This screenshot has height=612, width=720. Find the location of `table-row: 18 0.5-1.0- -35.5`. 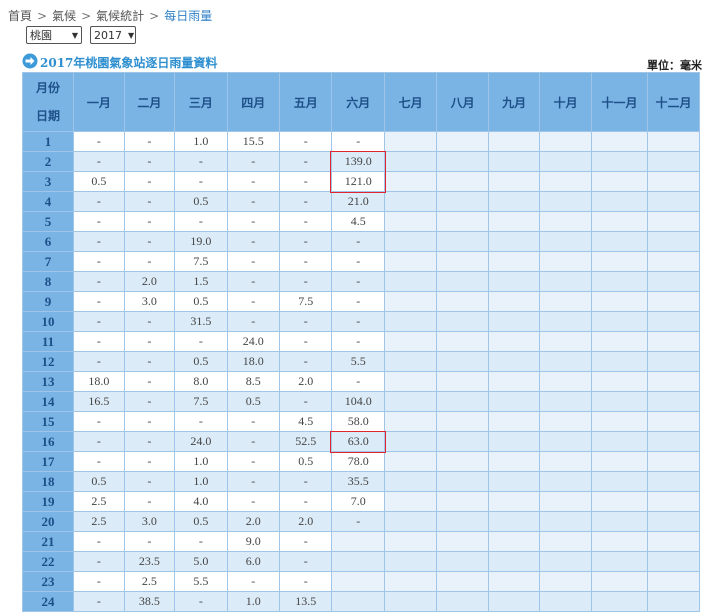

table-row: 18 0.5-1.0- -35.5 is located at coordinates (361, 481).